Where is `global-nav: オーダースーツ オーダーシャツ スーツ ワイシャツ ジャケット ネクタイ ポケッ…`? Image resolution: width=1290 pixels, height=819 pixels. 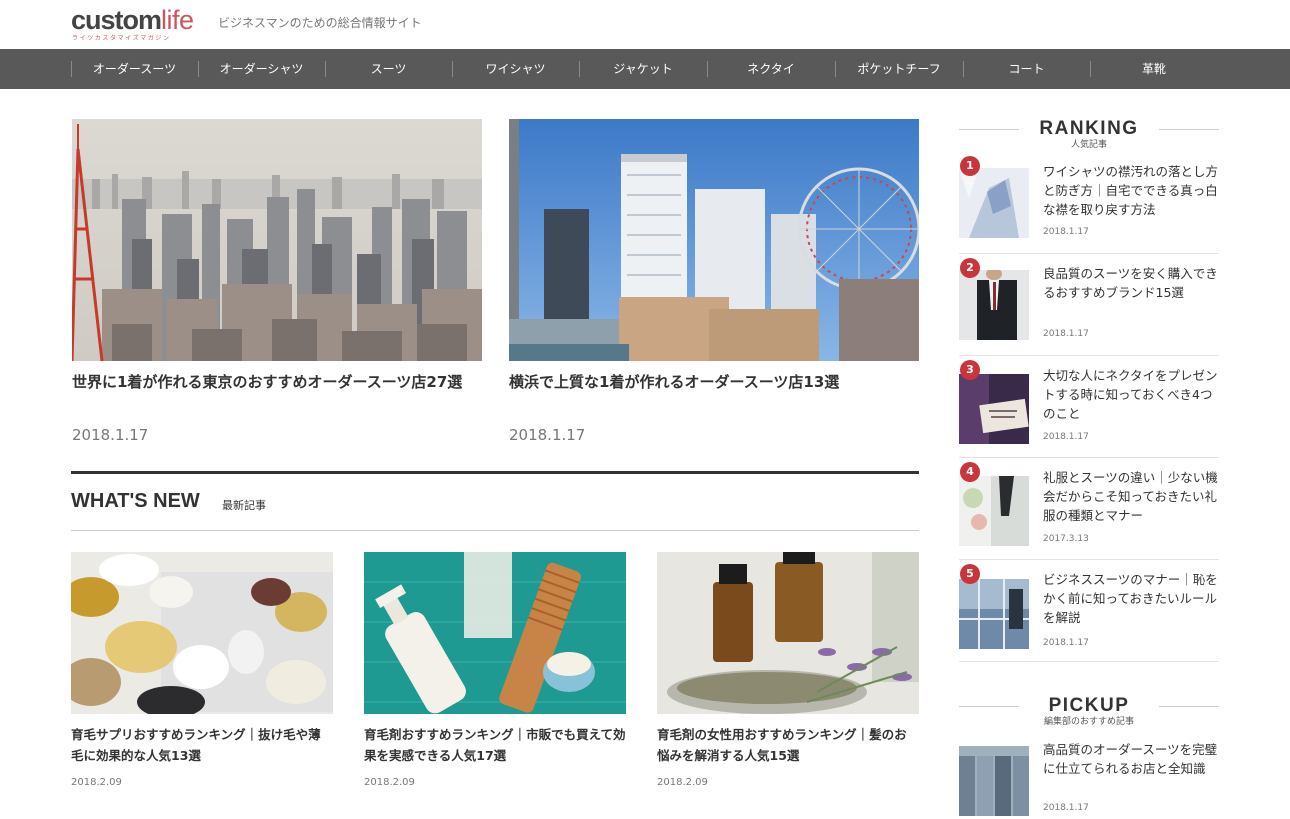
global-nav: オーダースーツ オーダーシャツ スーツ ワイシャツ ジャケット ネクタイ ポケッ… is located at coordinates (645, 69).